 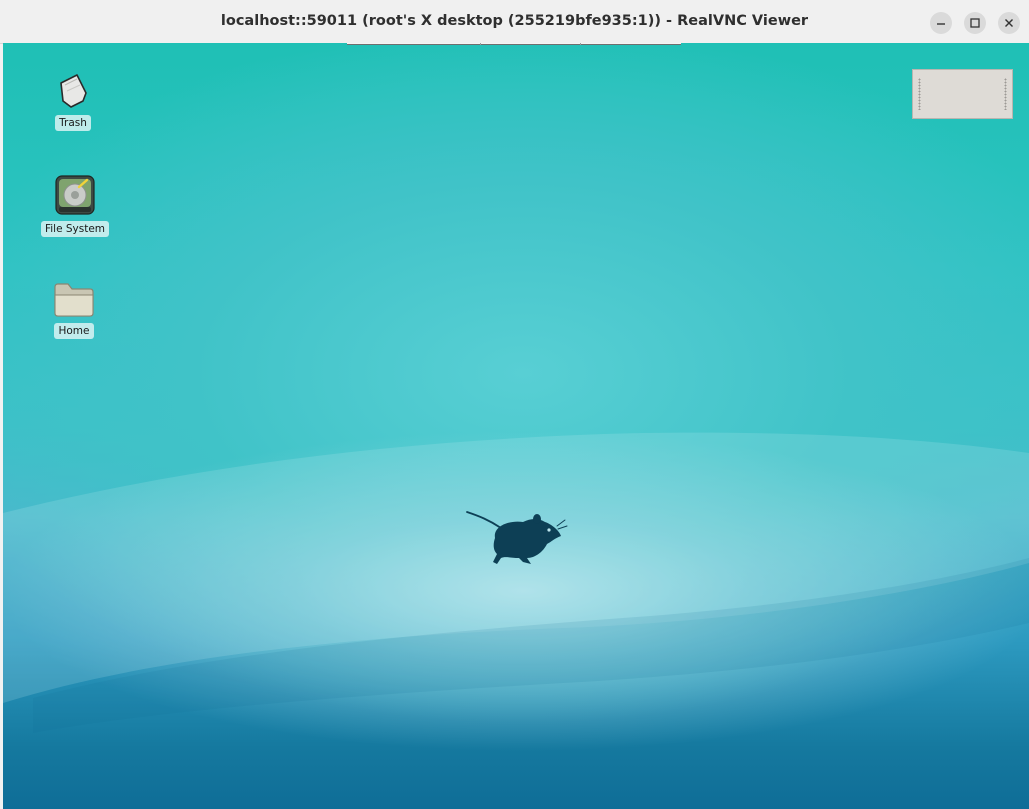 I want to click on panel-widget, so click(x=962, y=94).